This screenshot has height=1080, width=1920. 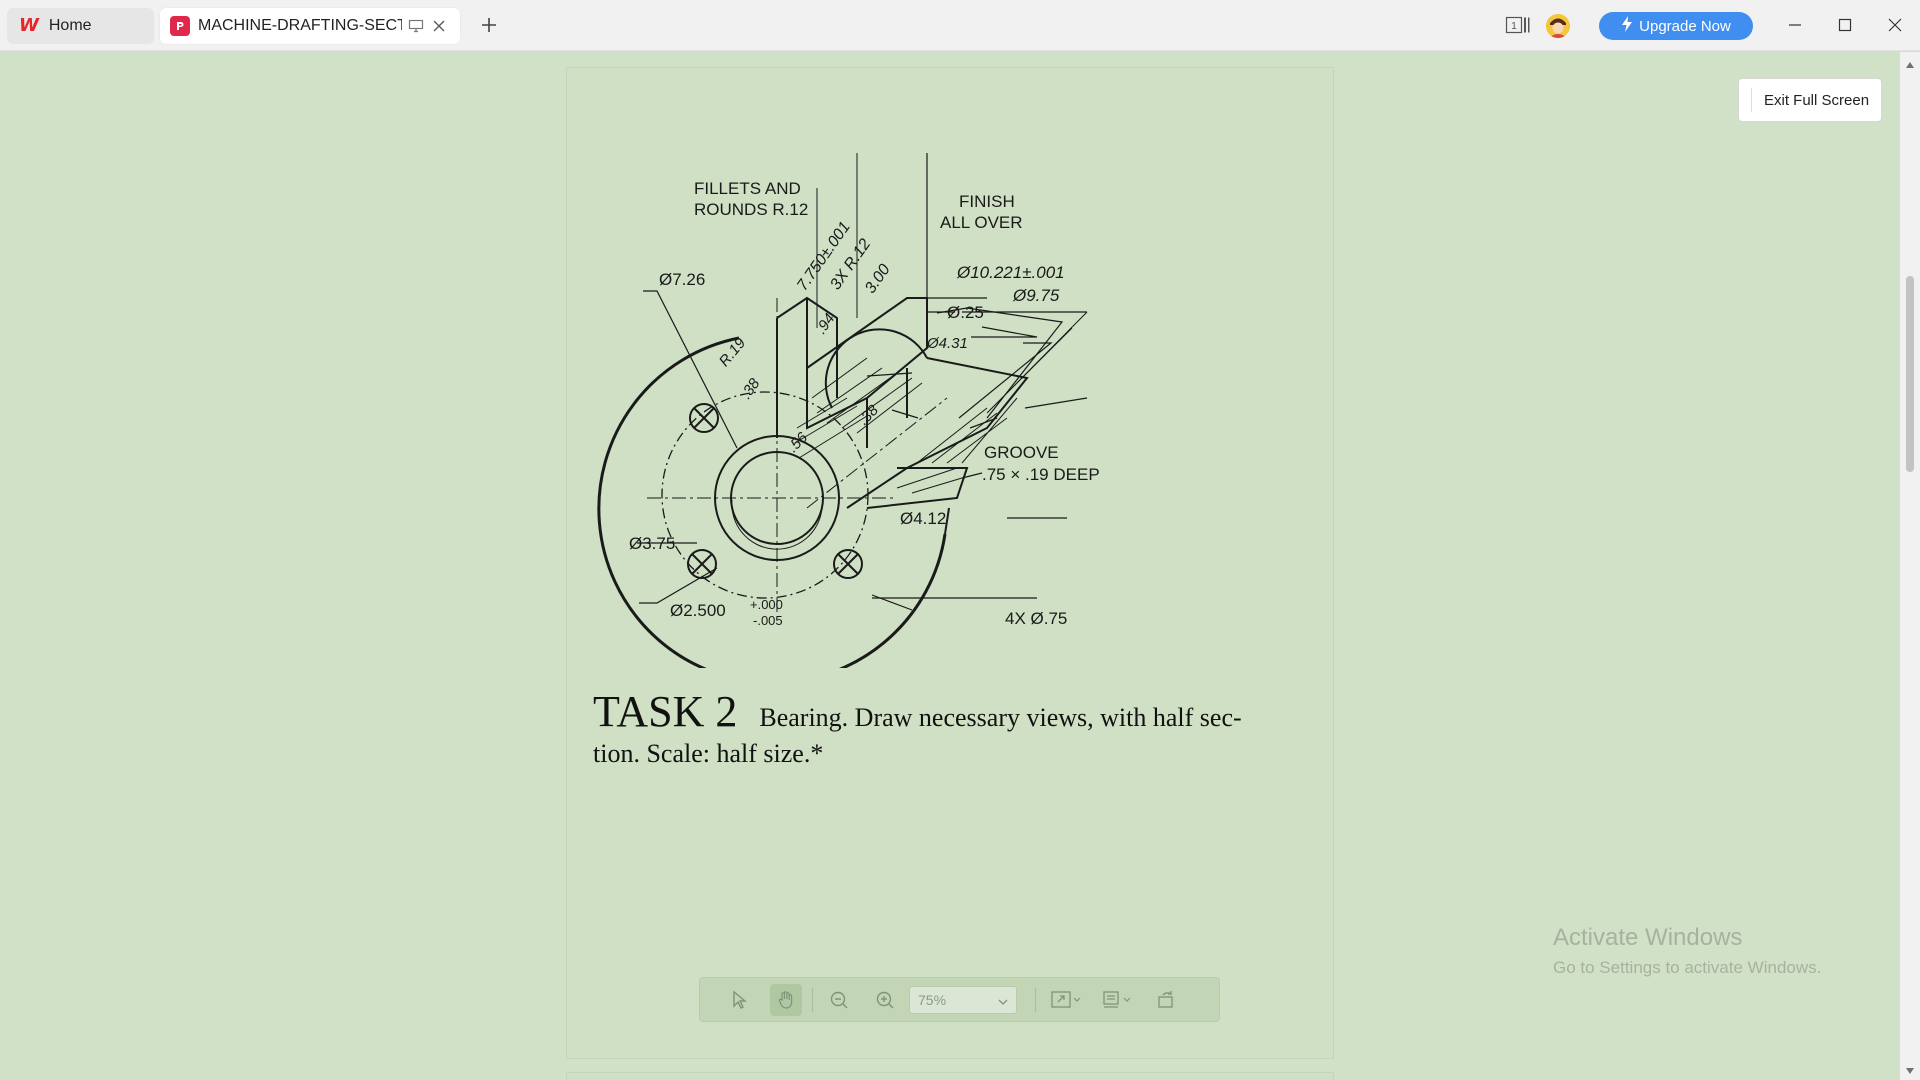 What do you see at coordinates (1558, 26) in the screenshot?
I see `avatar` at bounding box center [1558, 26].